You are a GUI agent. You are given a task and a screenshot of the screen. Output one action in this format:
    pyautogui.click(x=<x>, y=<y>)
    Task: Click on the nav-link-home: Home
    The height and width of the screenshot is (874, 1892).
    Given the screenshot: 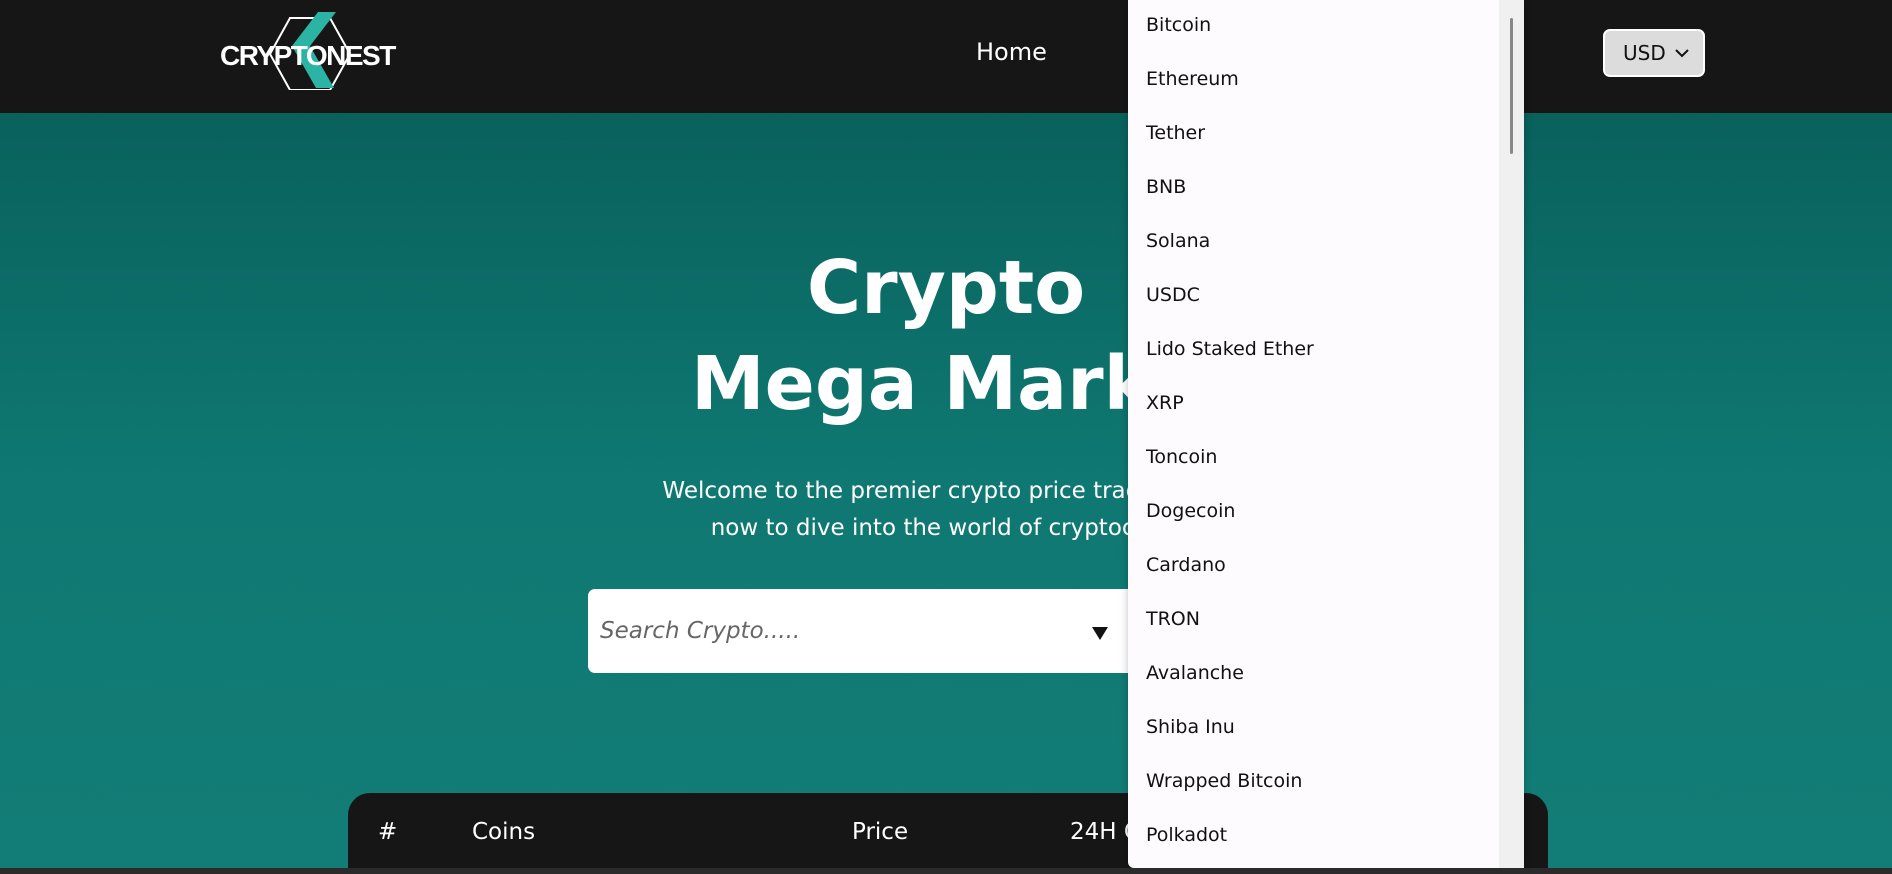 What is the action you would take?
    pyautogui.click(x=1011, y=52)
    